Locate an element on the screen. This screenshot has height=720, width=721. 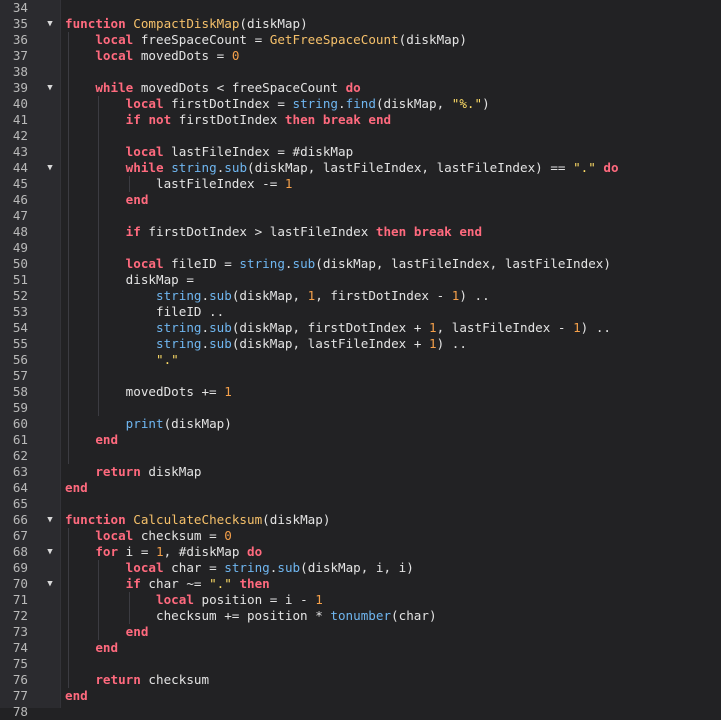
code-content: lastFileIndex -= 1 is located at coordinates (179, 184).